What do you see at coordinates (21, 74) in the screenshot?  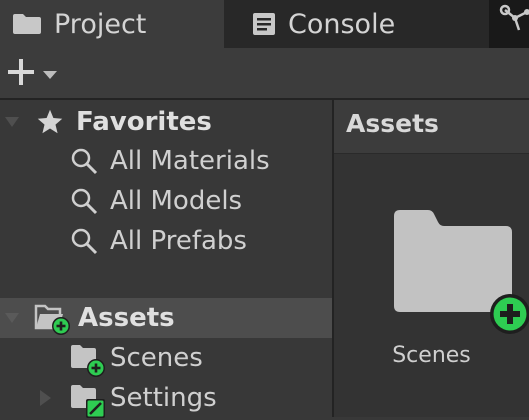 I see `plus-icon` at bounding box center [21, 74].